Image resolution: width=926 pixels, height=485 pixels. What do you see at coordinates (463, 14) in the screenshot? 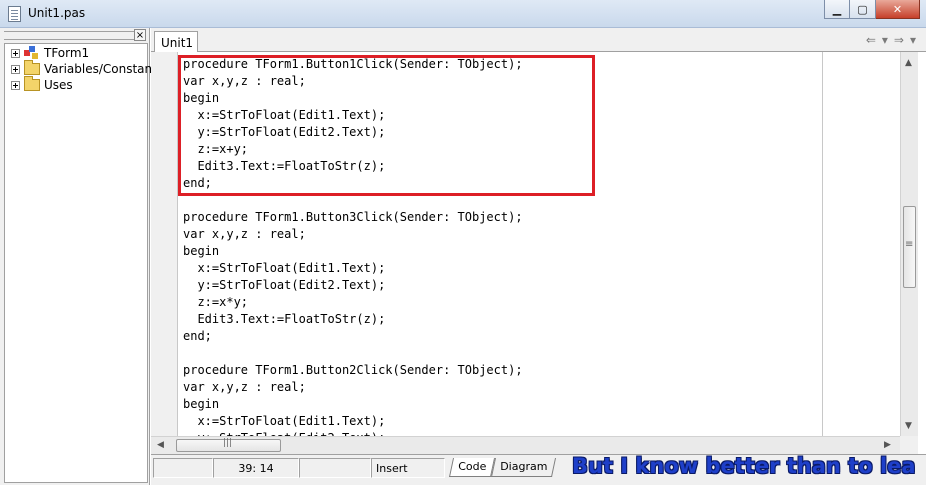
I see `title-bar: Unit1.pas ▁ ▢ ✕` at bounding box center [463, 14].